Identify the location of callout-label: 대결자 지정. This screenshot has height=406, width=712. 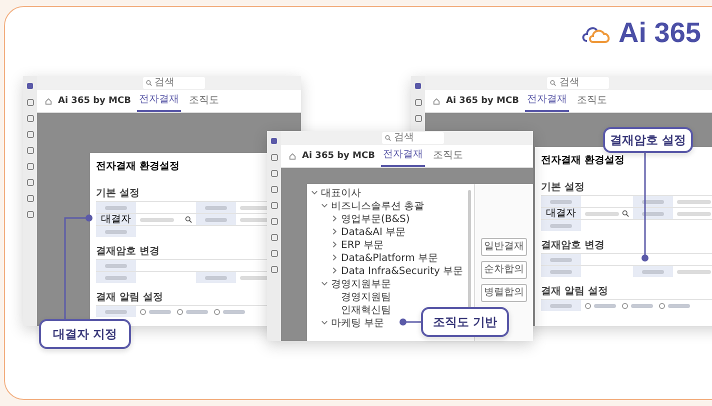
(85, 334).